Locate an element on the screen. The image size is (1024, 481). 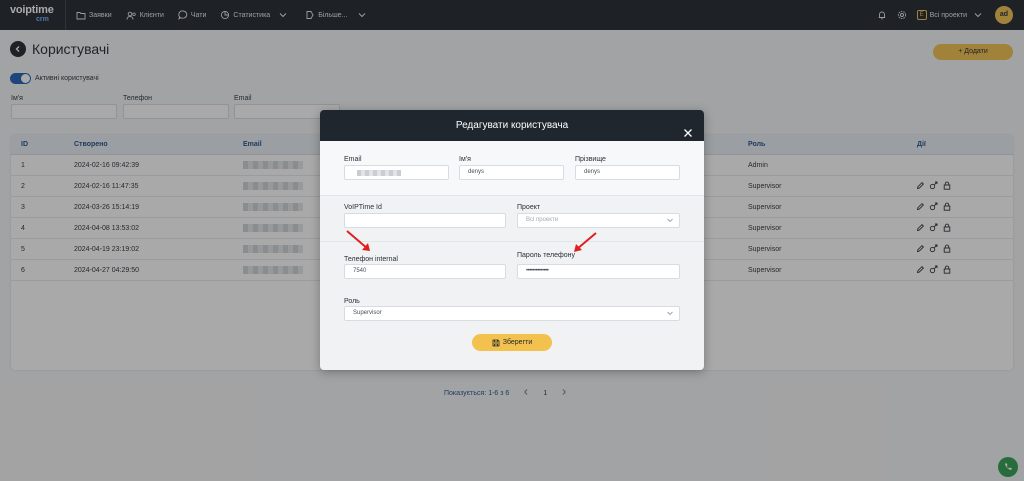
surname-field: denys is located at coordinates (627, 172).